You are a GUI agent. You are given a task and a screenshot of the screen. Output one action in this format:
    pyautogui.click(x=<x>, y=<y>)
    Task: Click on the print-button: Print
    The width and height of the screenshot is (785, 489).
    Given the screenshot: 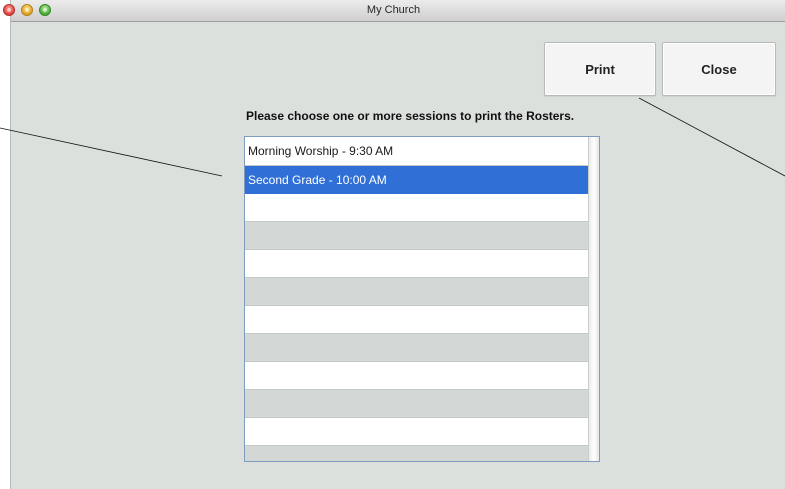 What is the action you would take?
    pyautogui.click(x=600, y=69)
    